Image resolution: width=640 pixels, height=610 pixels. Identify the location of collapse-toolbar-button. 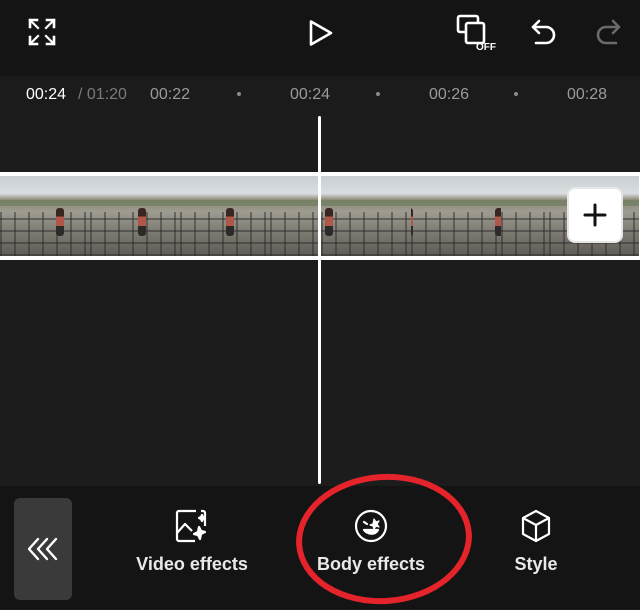
(43, 549).